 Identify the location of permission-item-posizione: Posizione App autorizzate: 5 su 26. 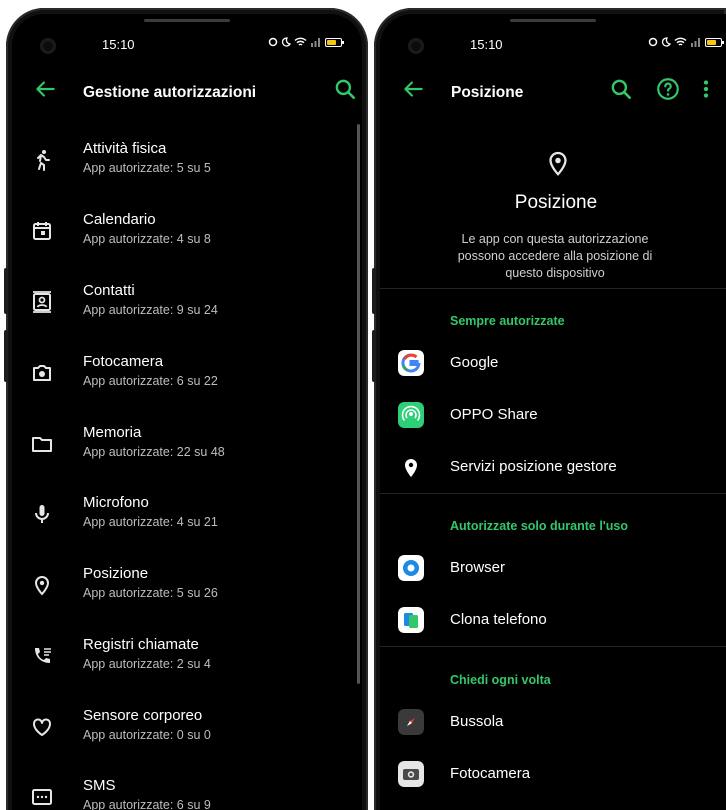
(182, 600).